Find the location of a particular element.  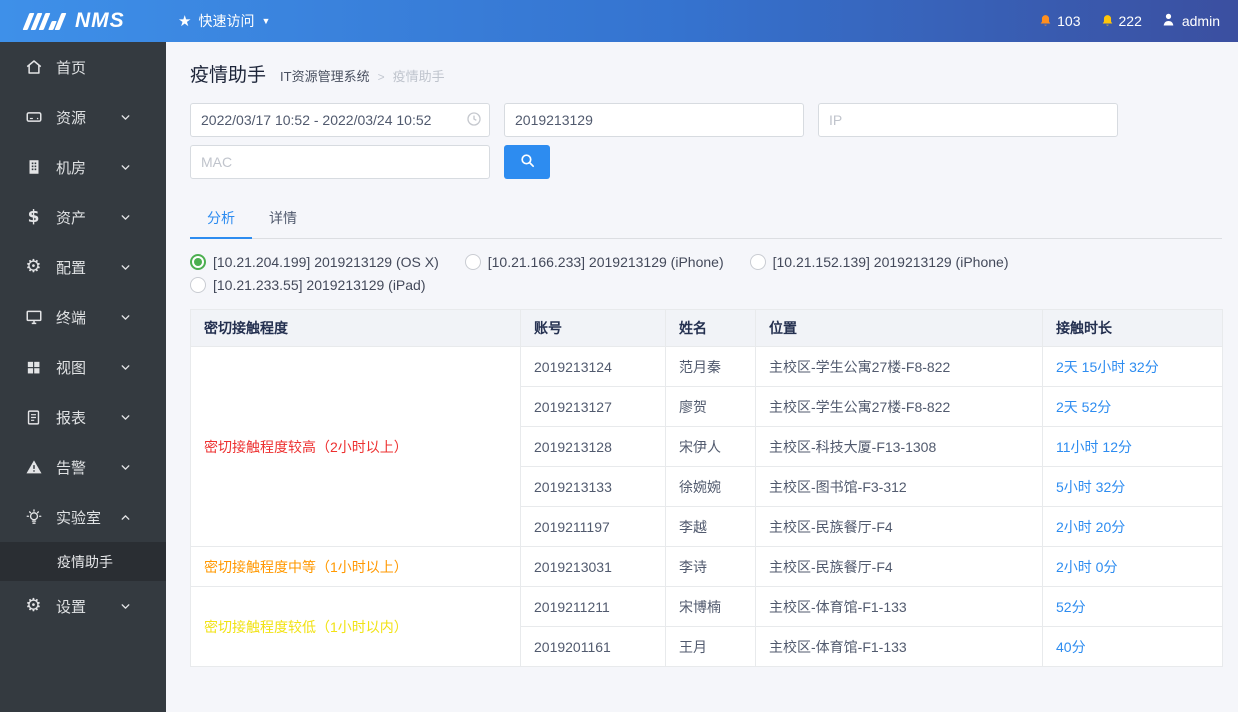

sidebar-item-lab: 实验室 is located at coordinates (83, 517).